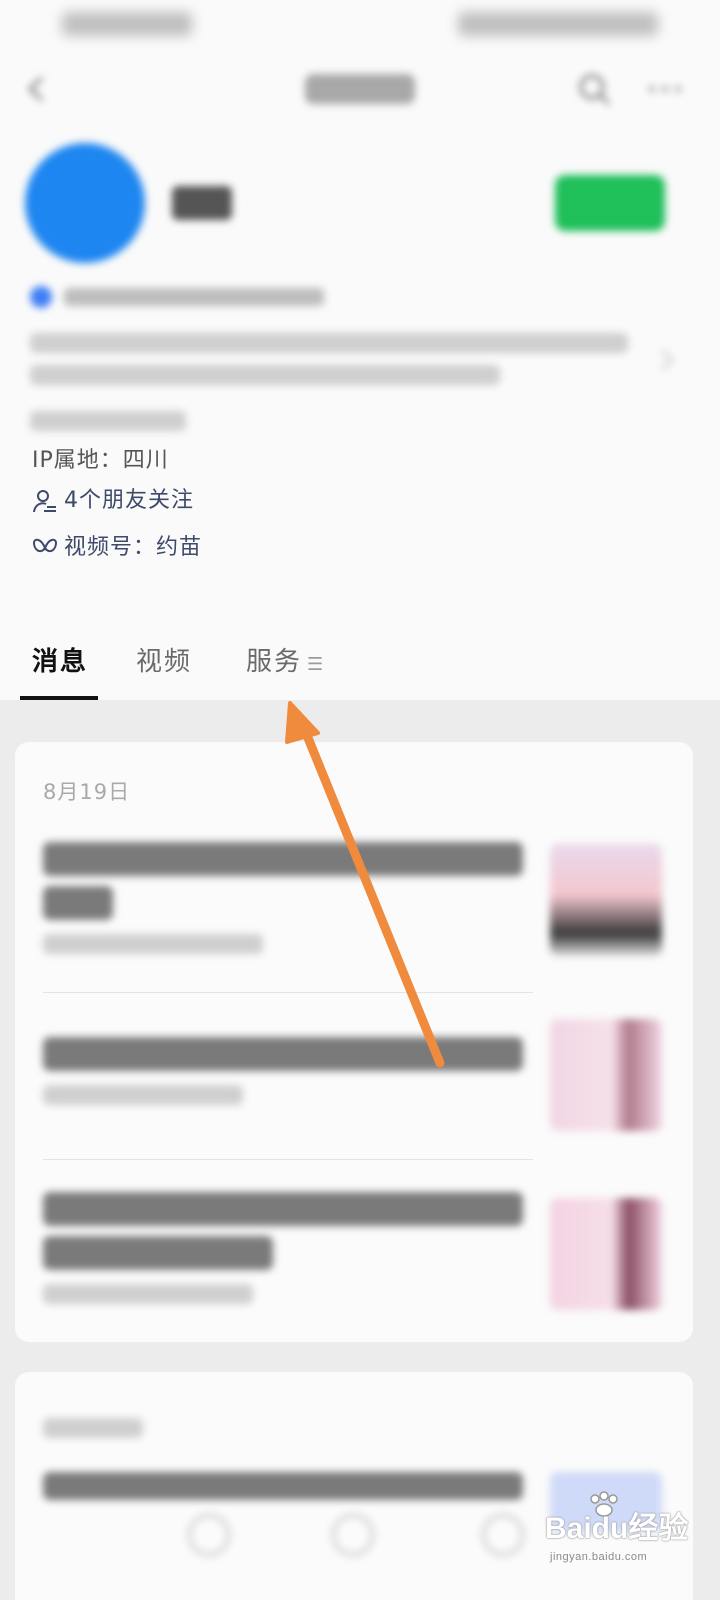  Describe the element at coordinates (617, 1528) in the screenshot. I see `watermark-brand: Baidu经验` at that location.